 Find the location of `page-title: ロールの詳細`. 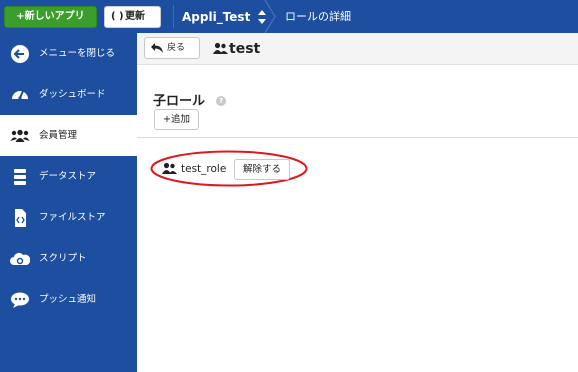

page-title: ロールの詳細 is located at coordinates (318, 16).